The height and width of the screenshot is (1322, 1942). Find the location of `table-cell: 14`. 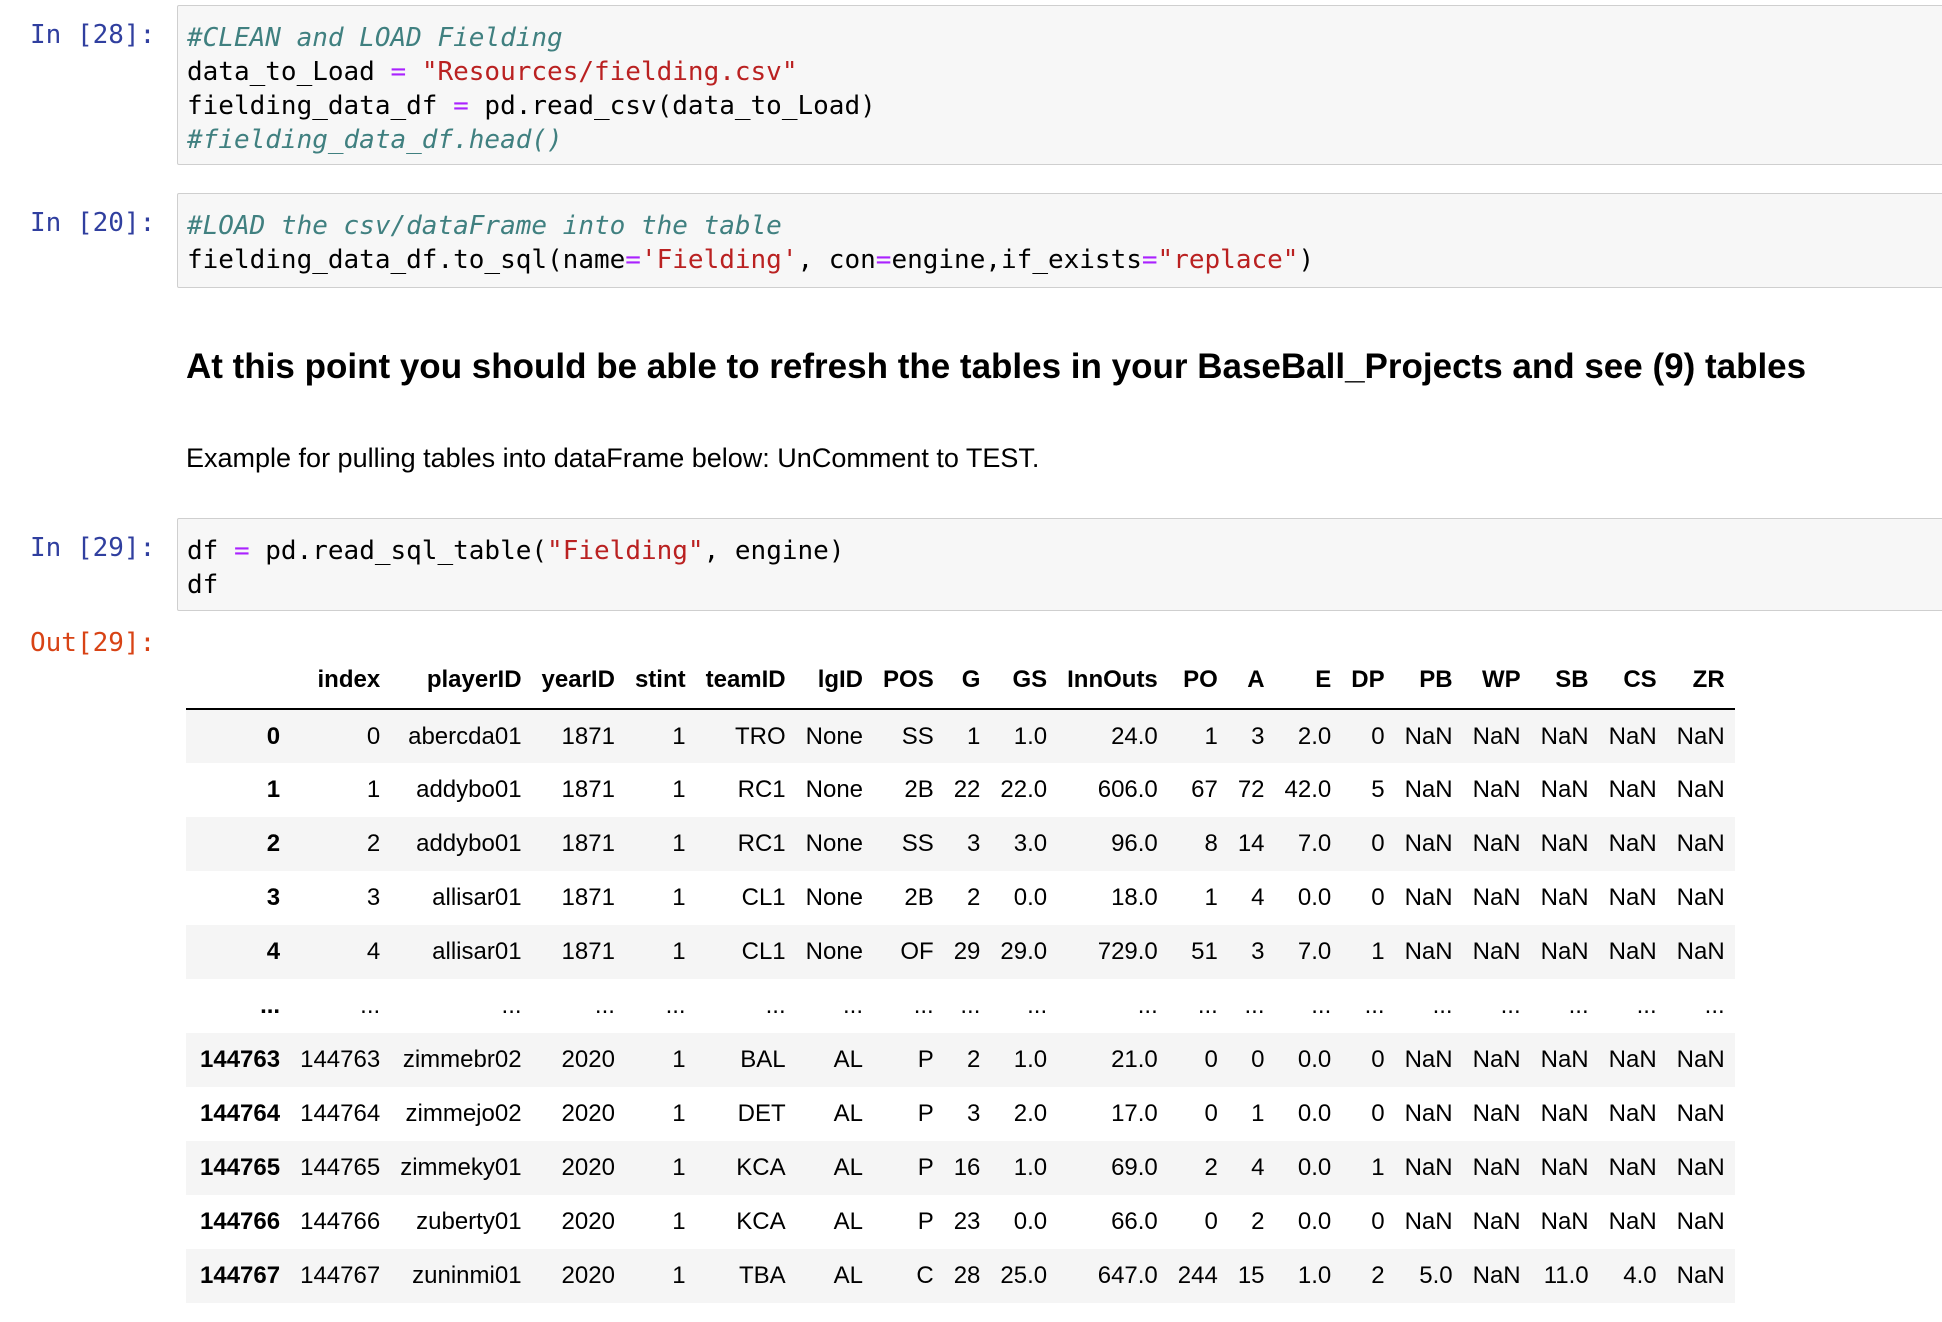

table-cell: 14 is located at coordinates (1251, 843).